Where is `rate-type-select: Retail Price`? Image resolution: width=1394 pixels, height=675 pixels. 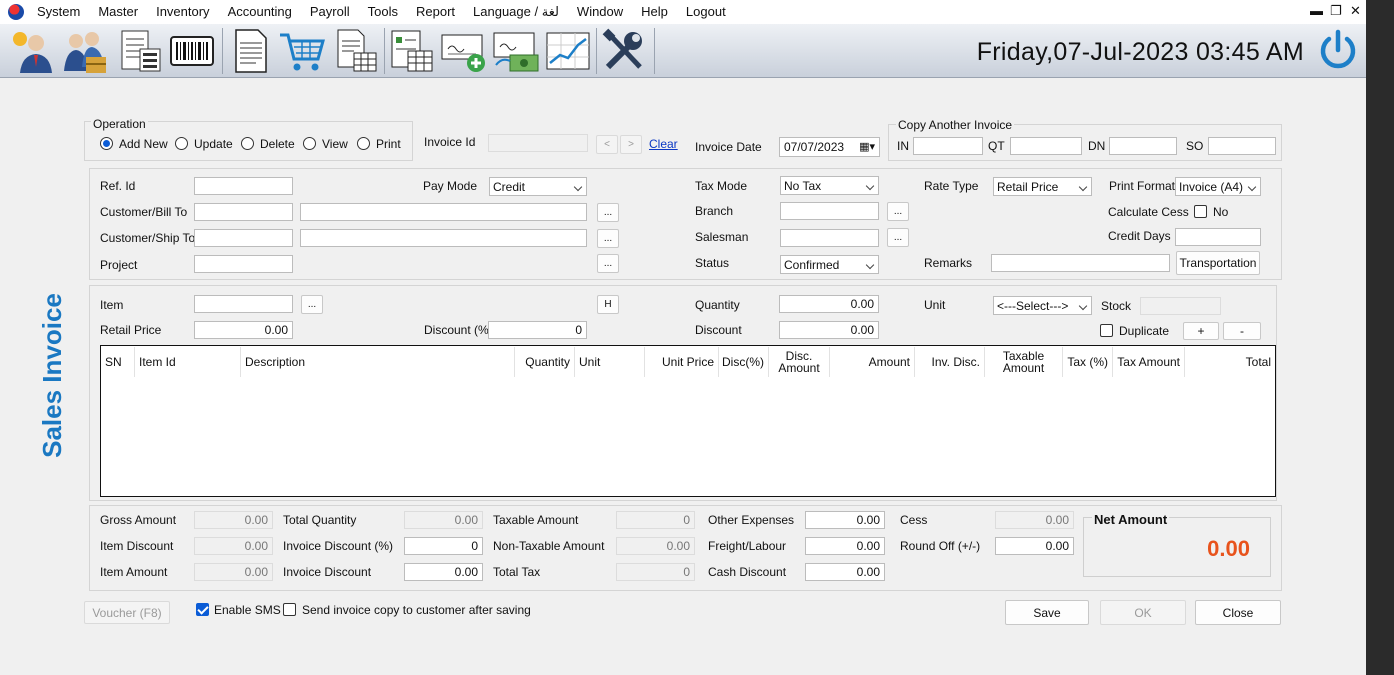
rate-type-select: Retail Price is located at coordinates (1042, 186).